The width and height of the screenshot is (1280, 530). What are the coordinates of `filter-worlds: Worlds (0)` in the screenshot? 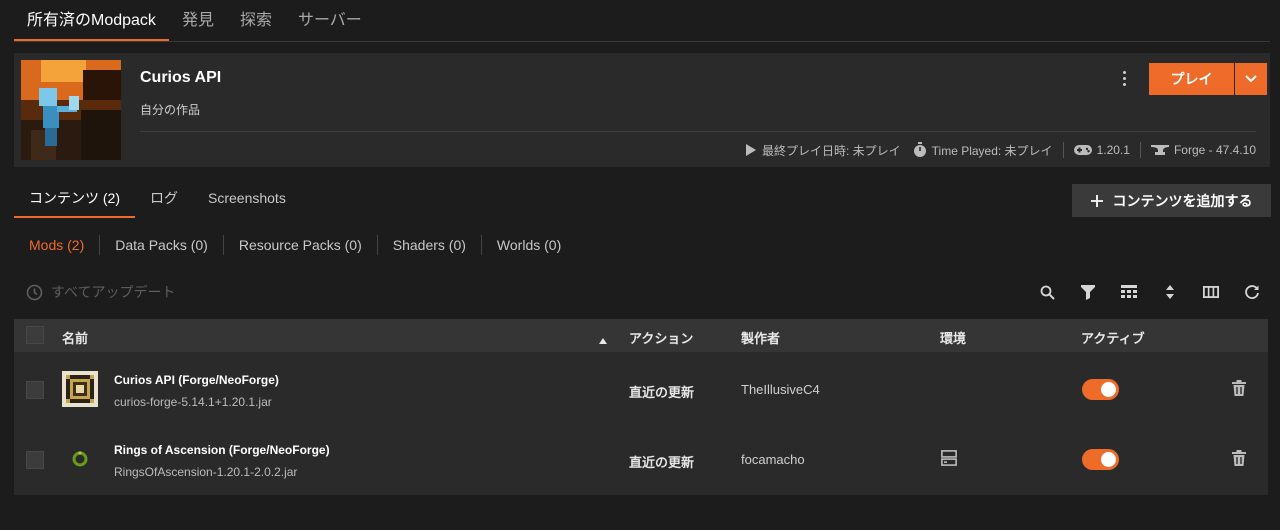 It's located at (529, 245).